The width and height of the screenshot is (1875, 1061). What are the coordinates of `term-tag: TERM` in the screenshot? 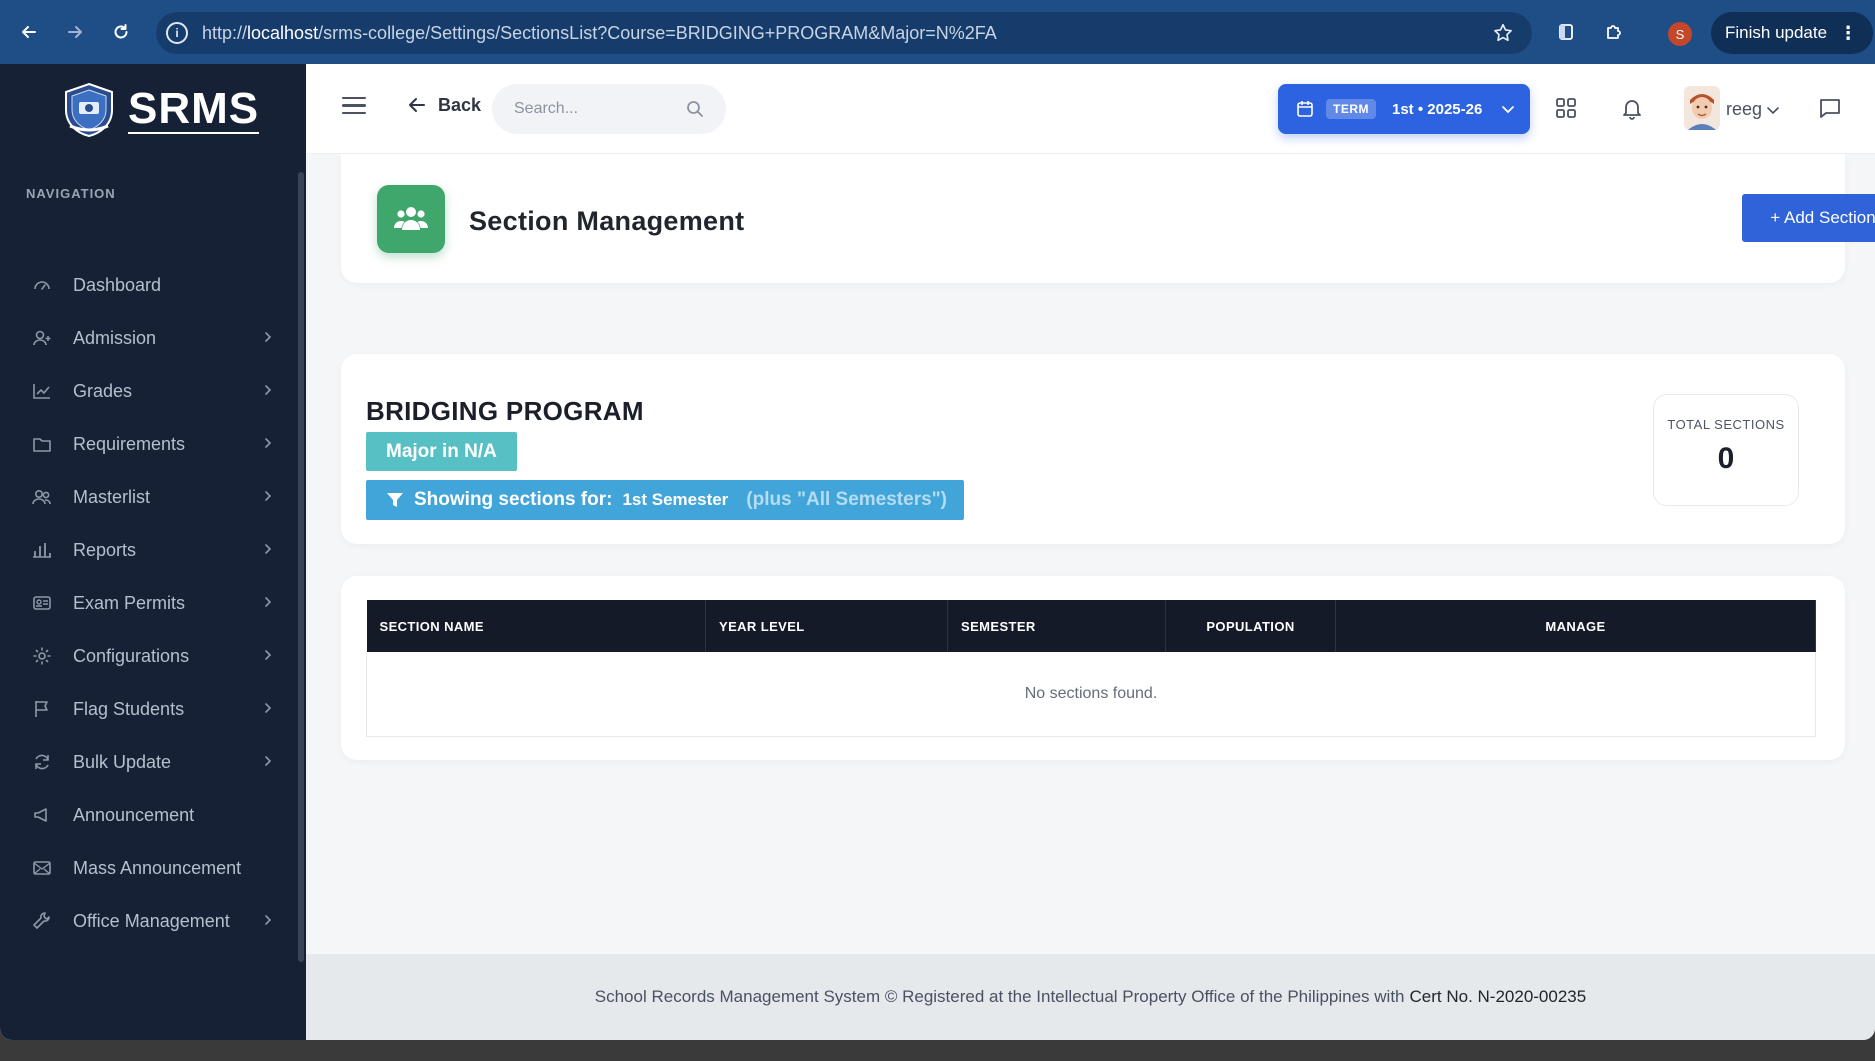 It's located at (1351, 109).